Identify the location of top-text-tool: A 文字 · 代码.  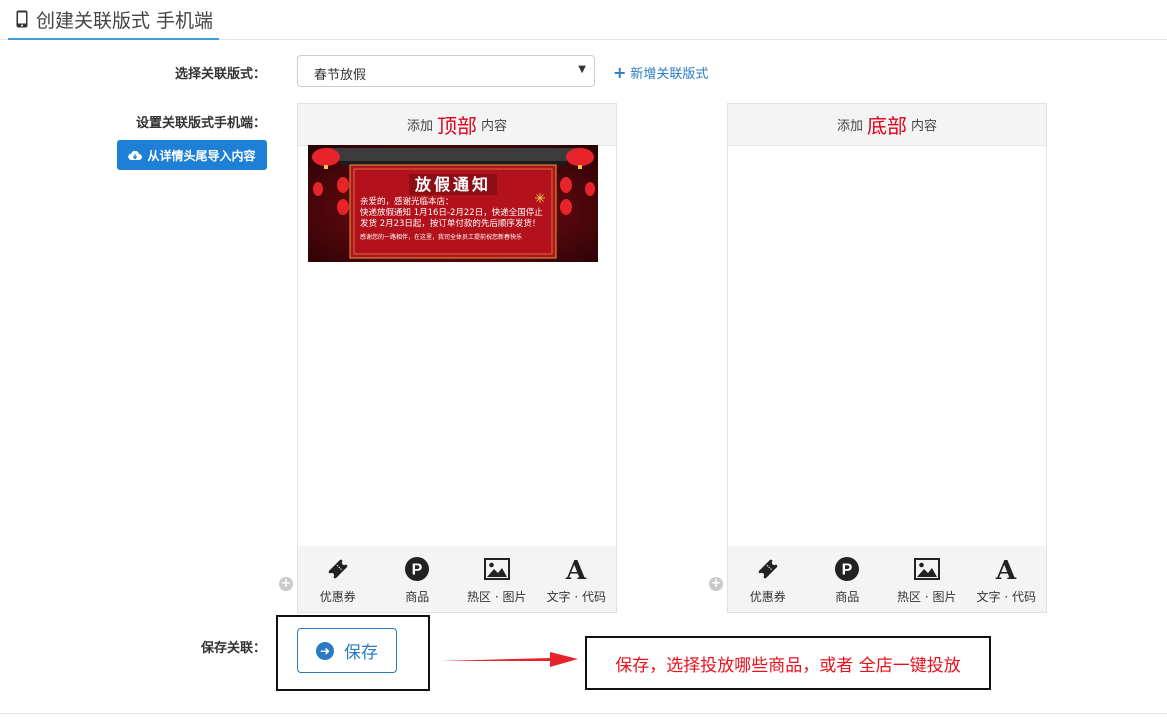
(577, 579).